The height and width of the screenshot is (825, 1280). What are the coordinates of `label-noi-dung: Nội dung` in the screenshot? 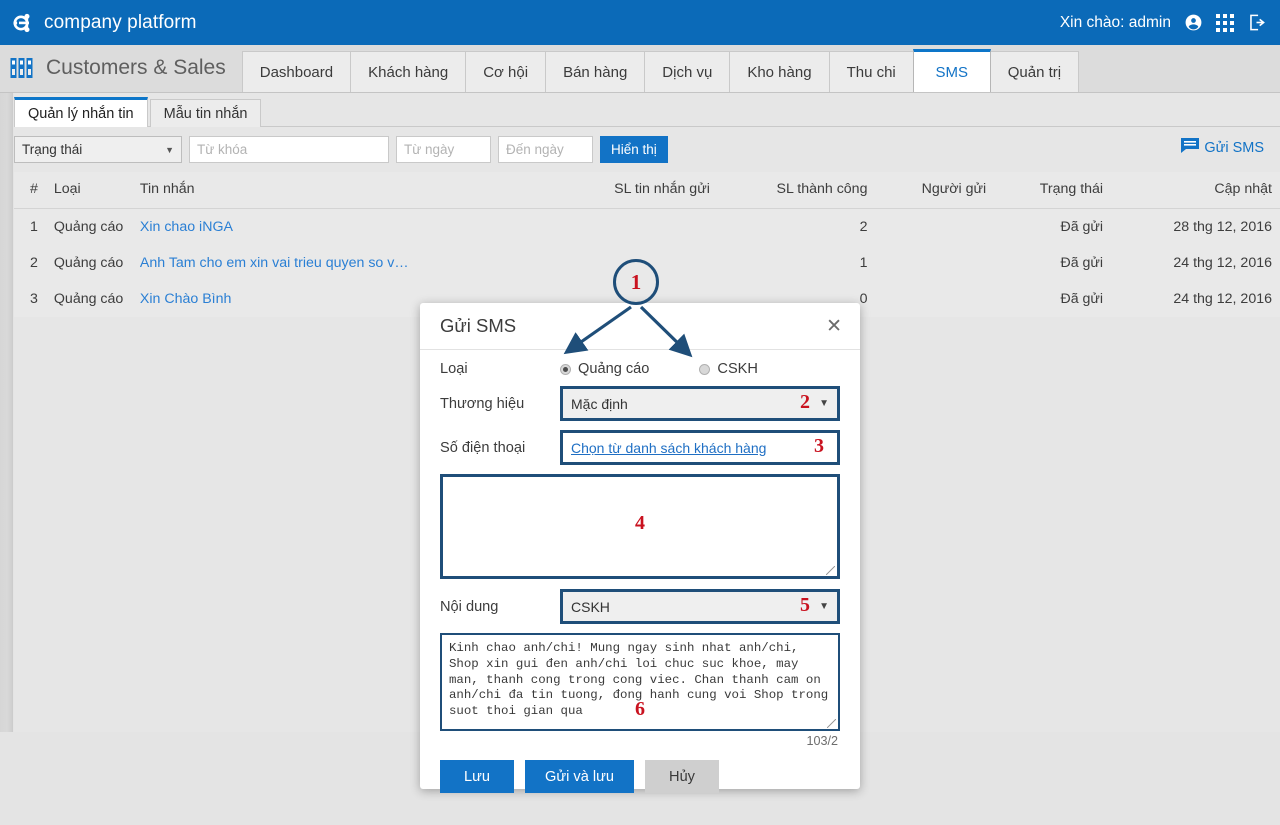 It's located at (469, 606).